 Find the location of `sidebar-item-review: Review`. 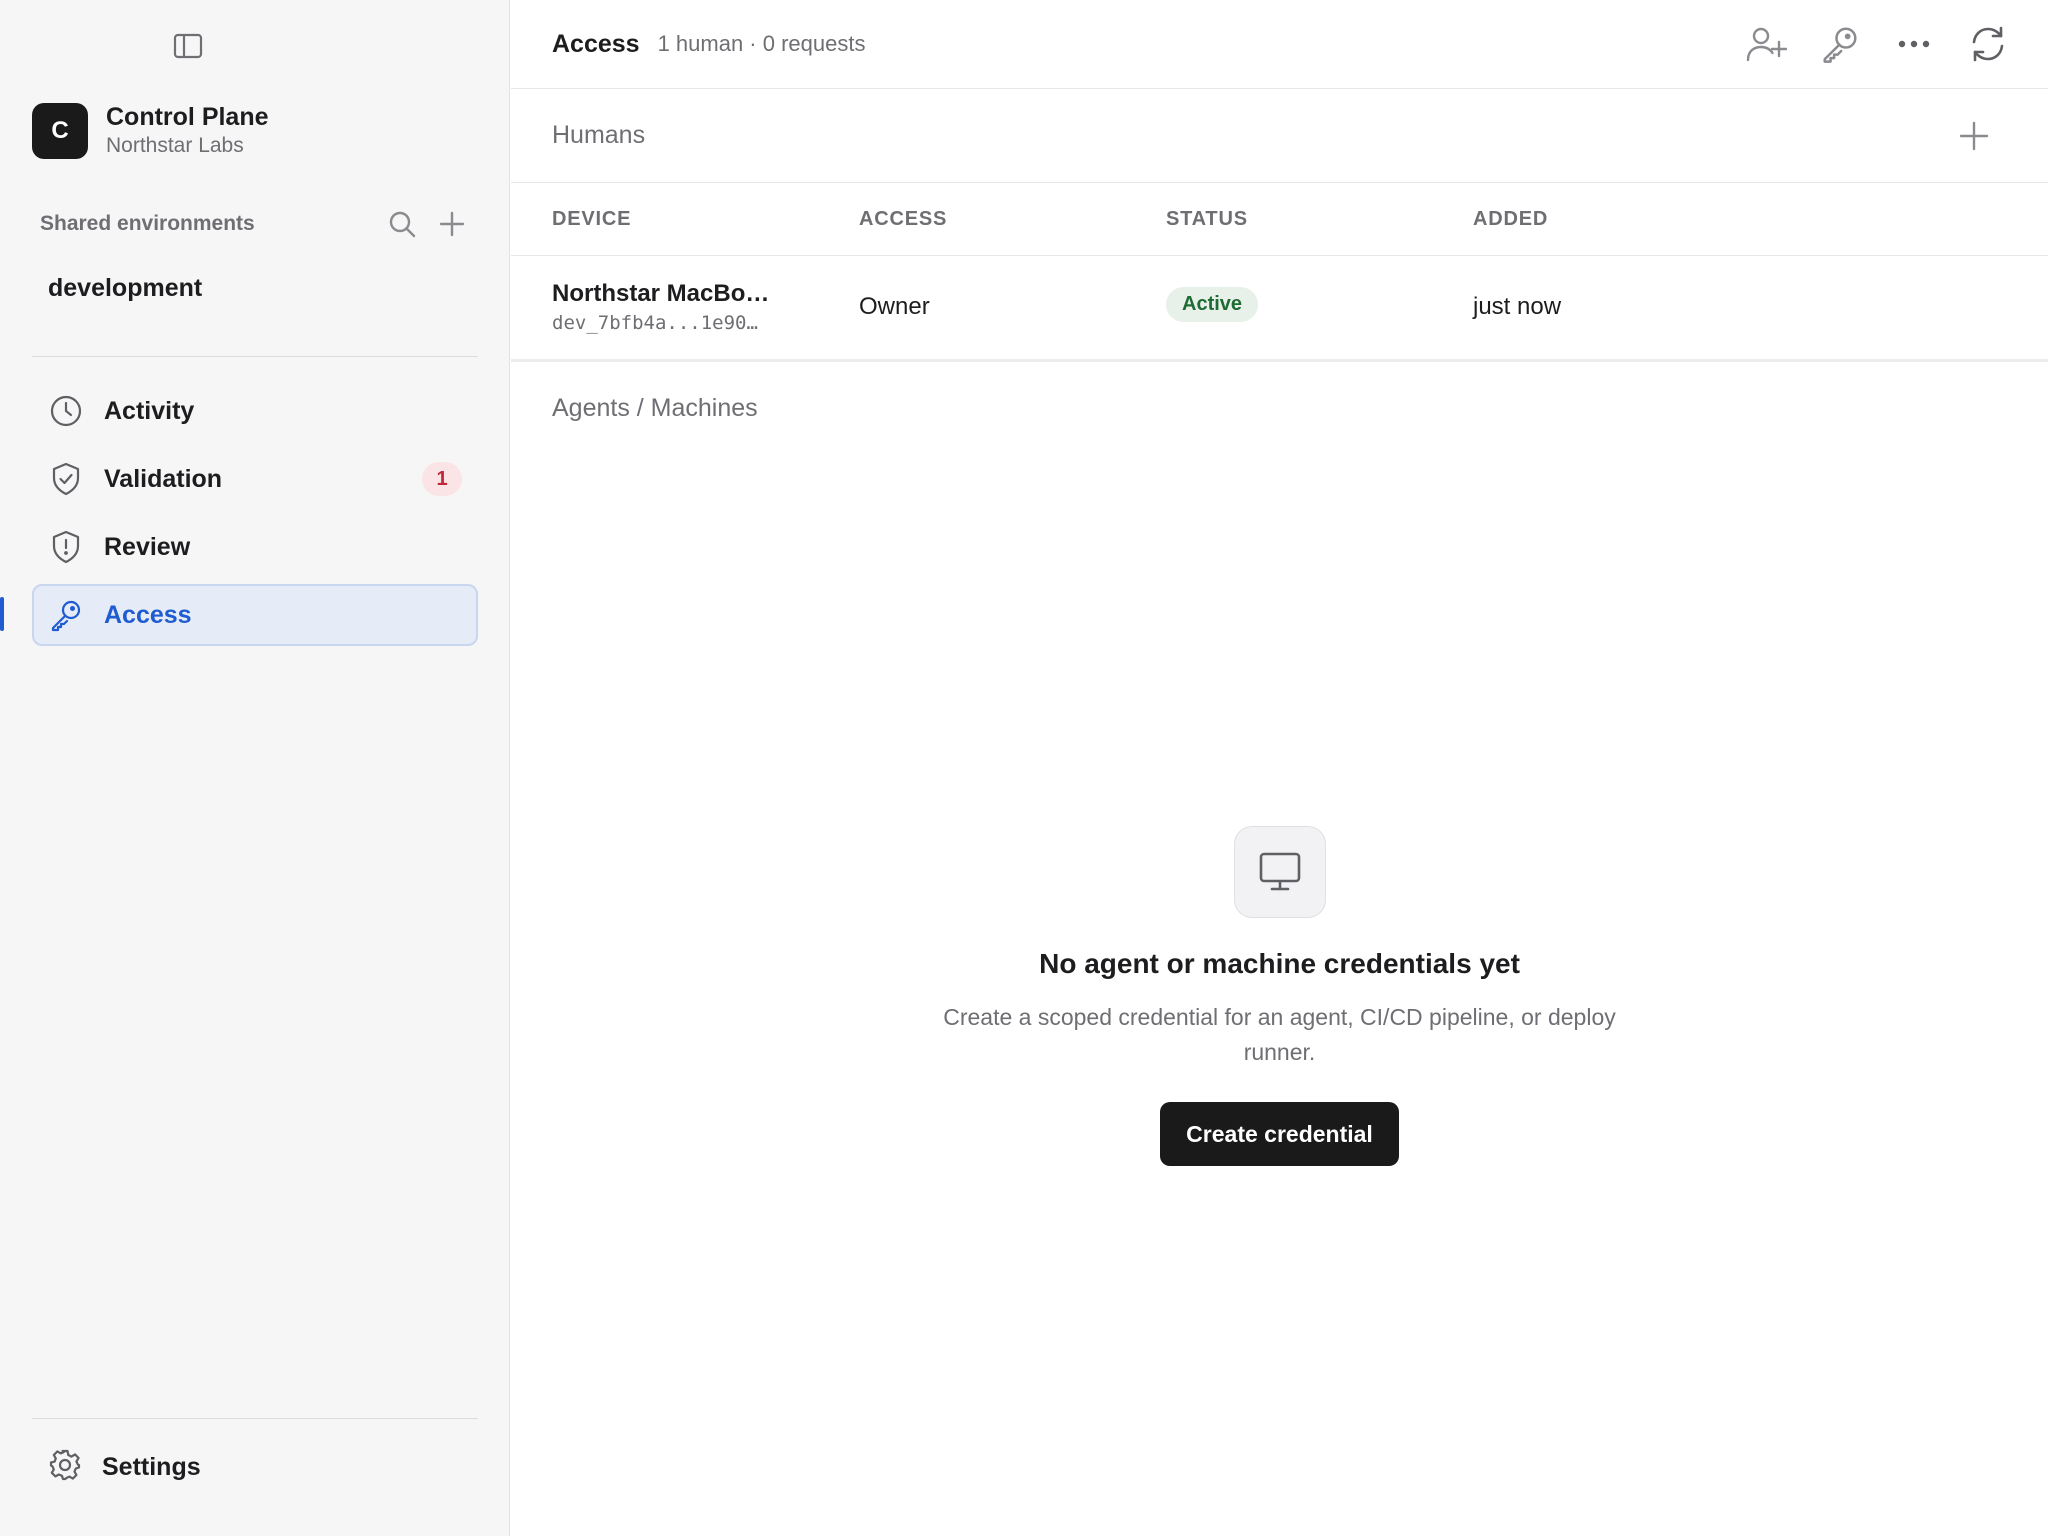

sidebar-item-review: Review is located at coordinates (255, 547).